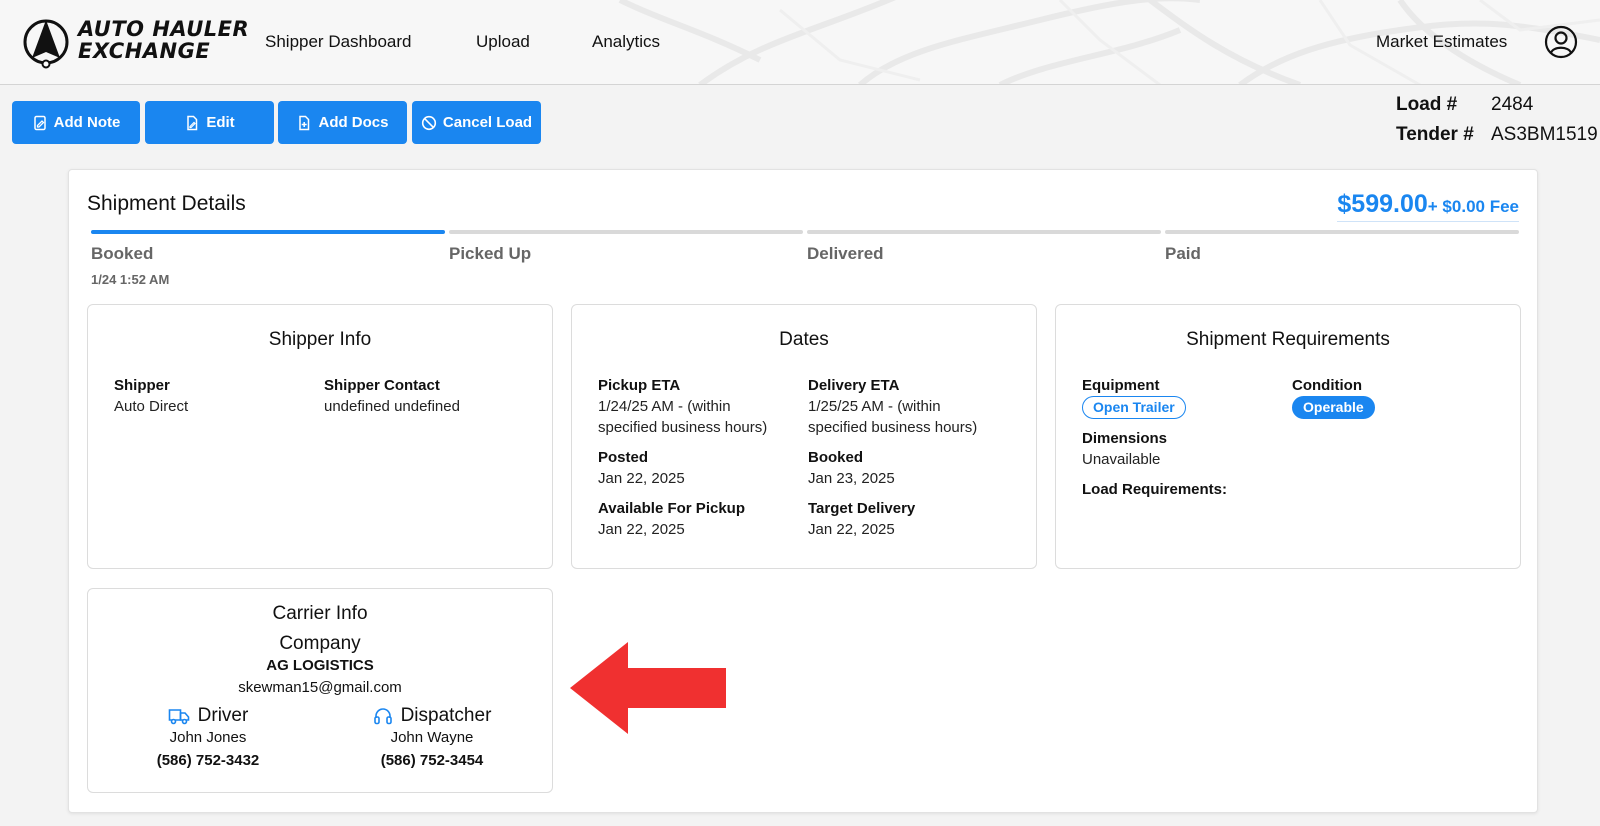 The height and width of the screenshot is (826, 1600). What do you see at coordinates (320, 339) in the screenshot?
I see `shipper-info-title: Shipper Info` at bounding box center [320, 339].